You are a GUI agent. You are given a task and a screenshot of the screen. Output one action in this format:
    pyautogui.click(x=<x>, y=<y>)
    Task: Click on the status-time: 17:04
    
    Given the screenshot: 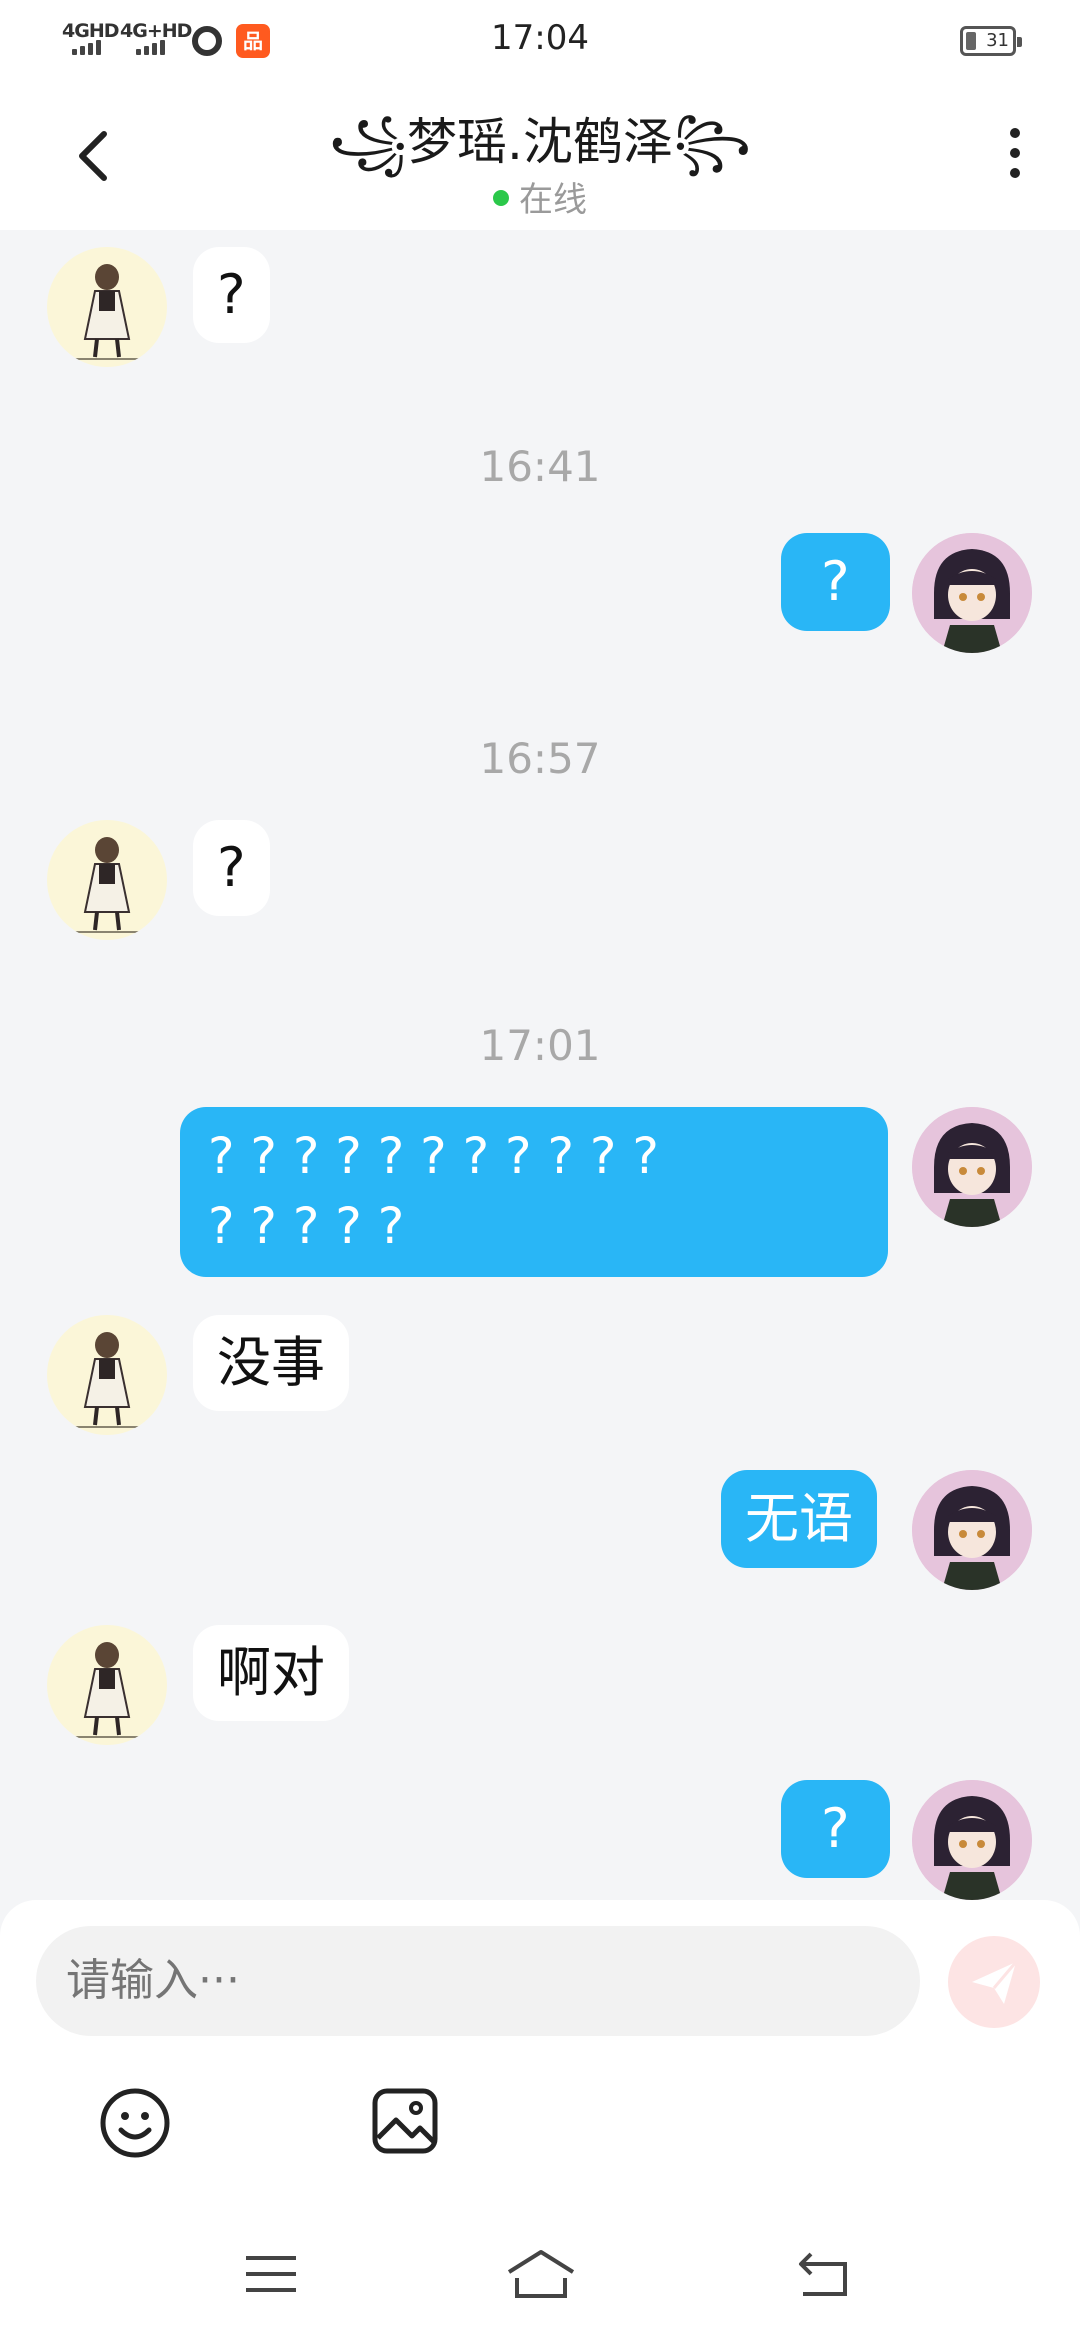 What is the action you would take?
    pyautogui.click(x=540, y=38)
    